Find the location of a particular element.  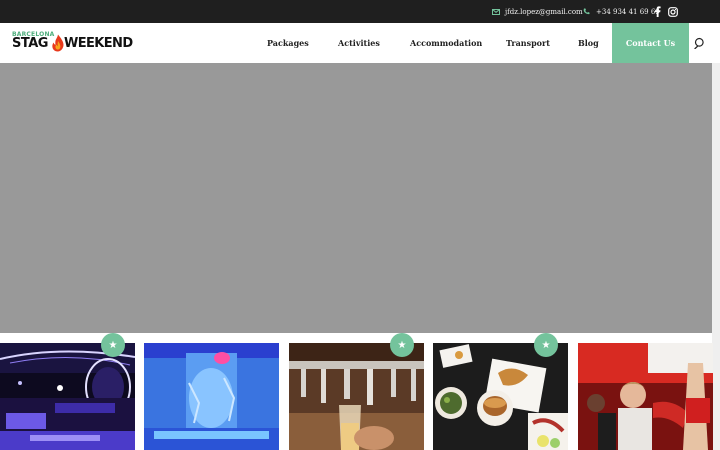

mail-icon is located at coordinates (496, 11).